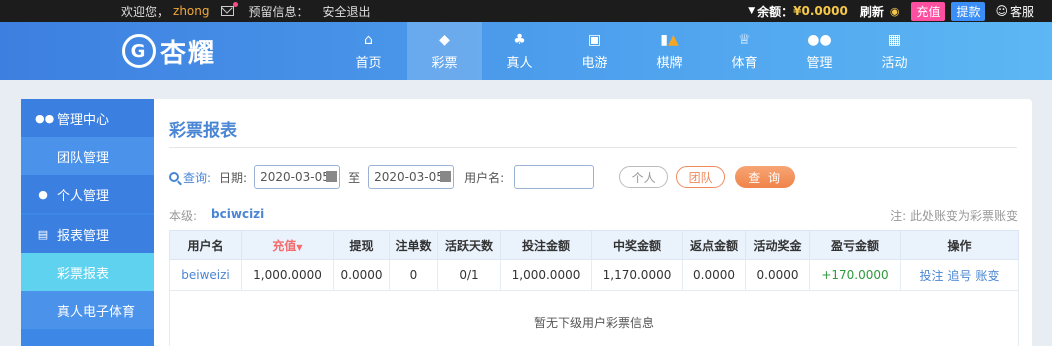 The height and width of the screenshot is (346, 1052). What do you see at coordinates (894, 63) in the screenshot?
I see `nav-promo-label: 活动` at bounding box center [894, 63].